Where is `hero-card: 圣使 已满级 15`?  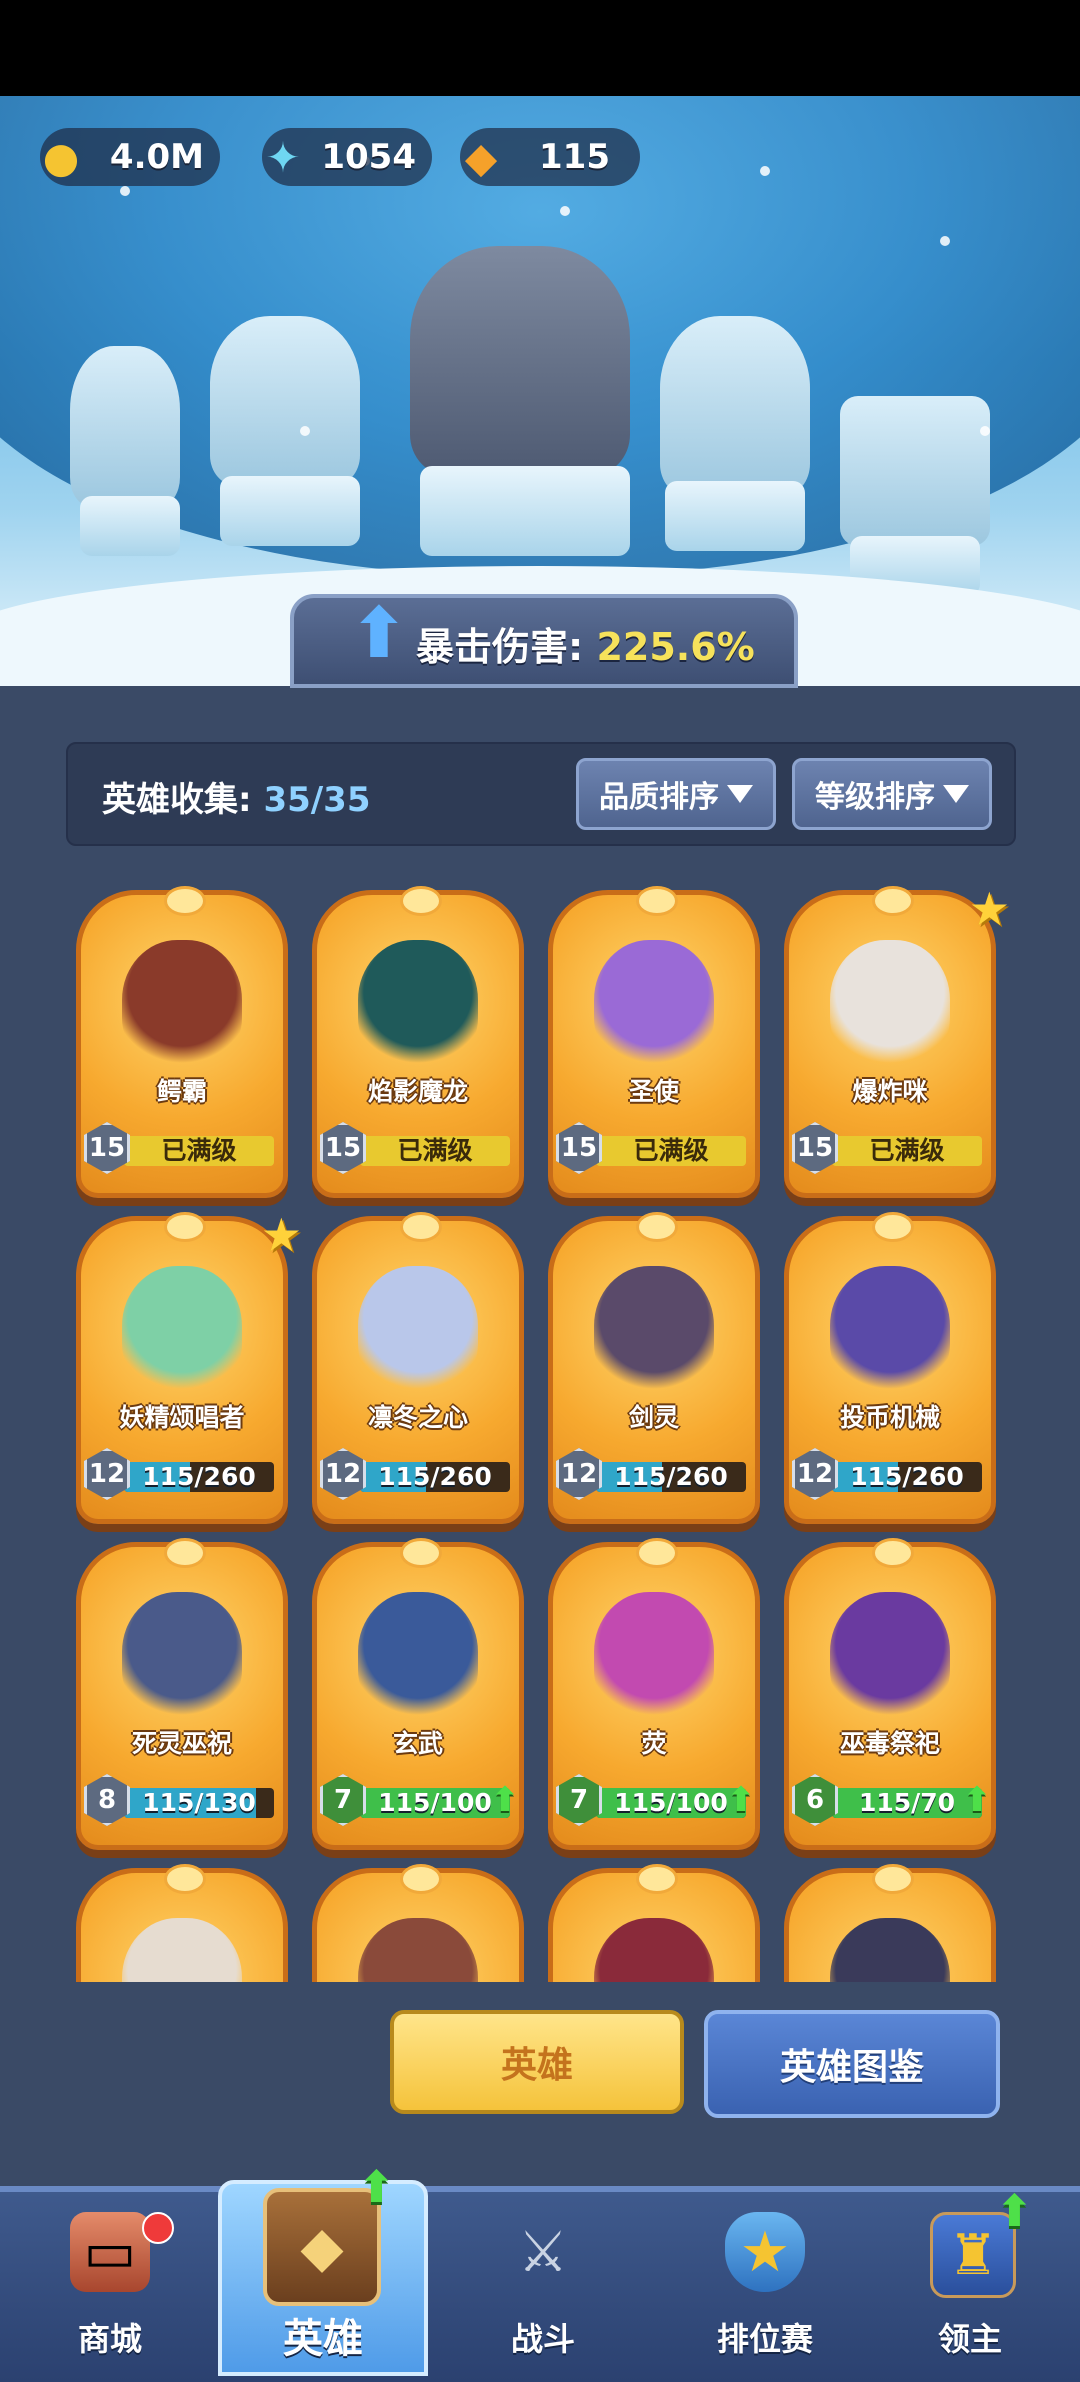 hero-card: 圣使 已满级 15 is located at coordinates (654, 1047).